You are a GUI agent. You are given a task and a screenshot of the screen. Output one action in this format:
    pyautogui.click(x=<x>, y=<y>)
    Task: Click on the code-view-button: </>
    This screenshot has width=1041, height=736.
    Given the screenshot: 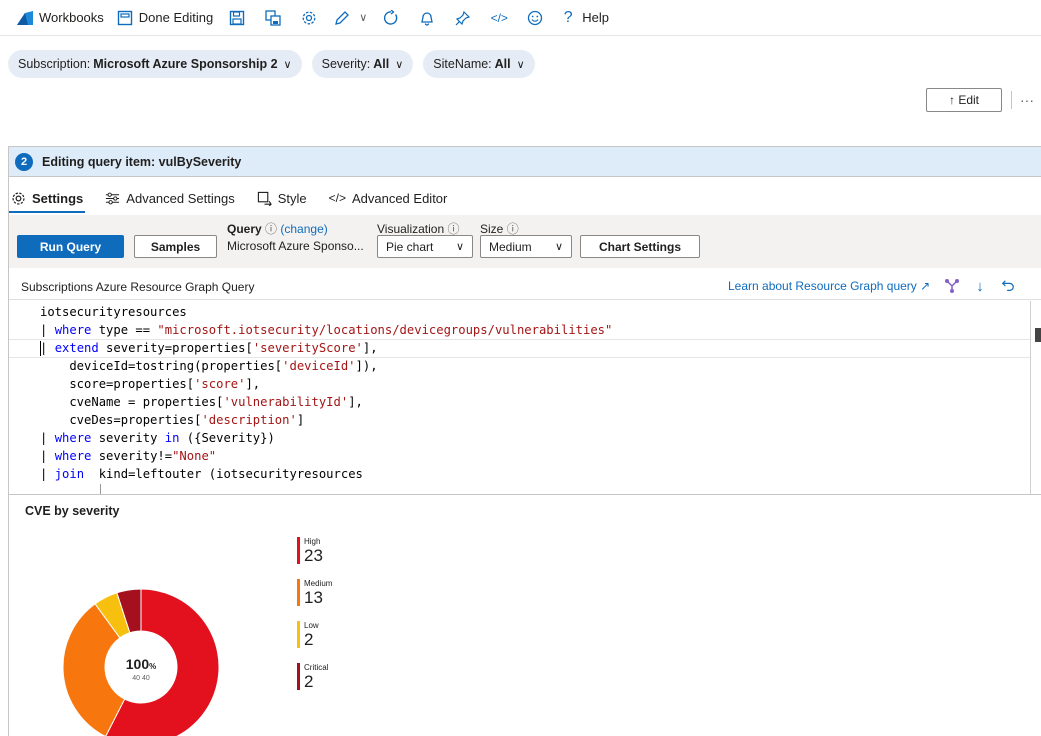 What is the action you would take?
    pyautogui.click(x=499, y=18)
    